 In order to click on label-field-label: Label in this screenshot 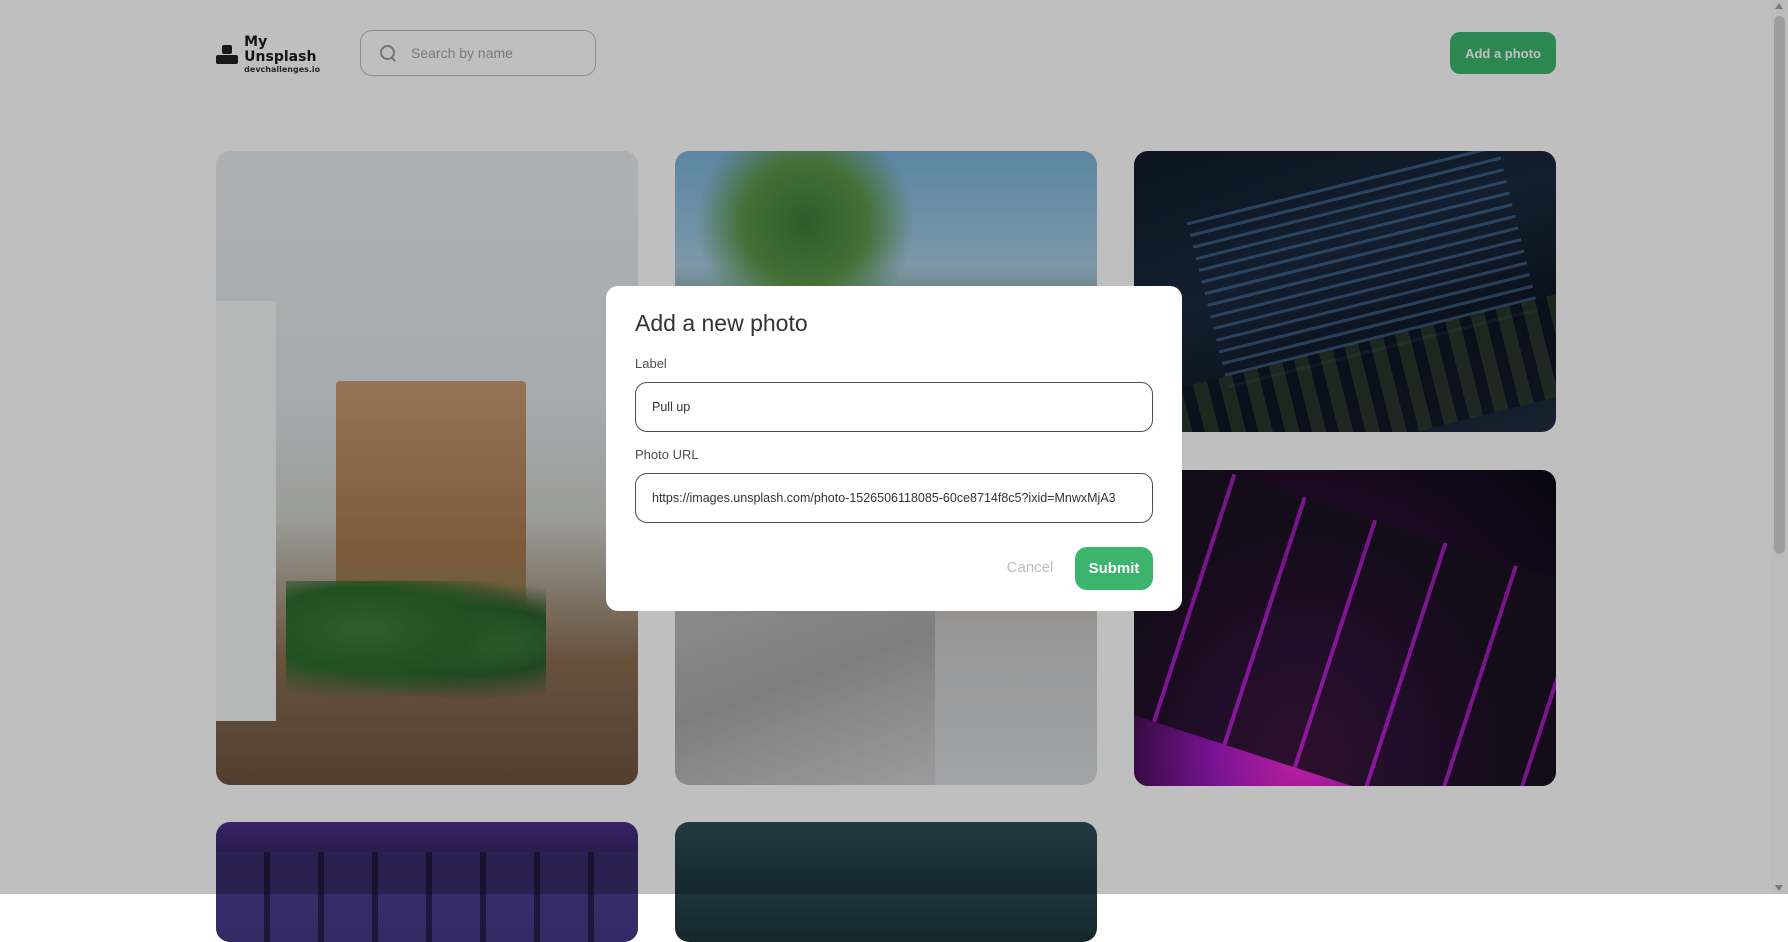, I will do `click(651, 363)`.